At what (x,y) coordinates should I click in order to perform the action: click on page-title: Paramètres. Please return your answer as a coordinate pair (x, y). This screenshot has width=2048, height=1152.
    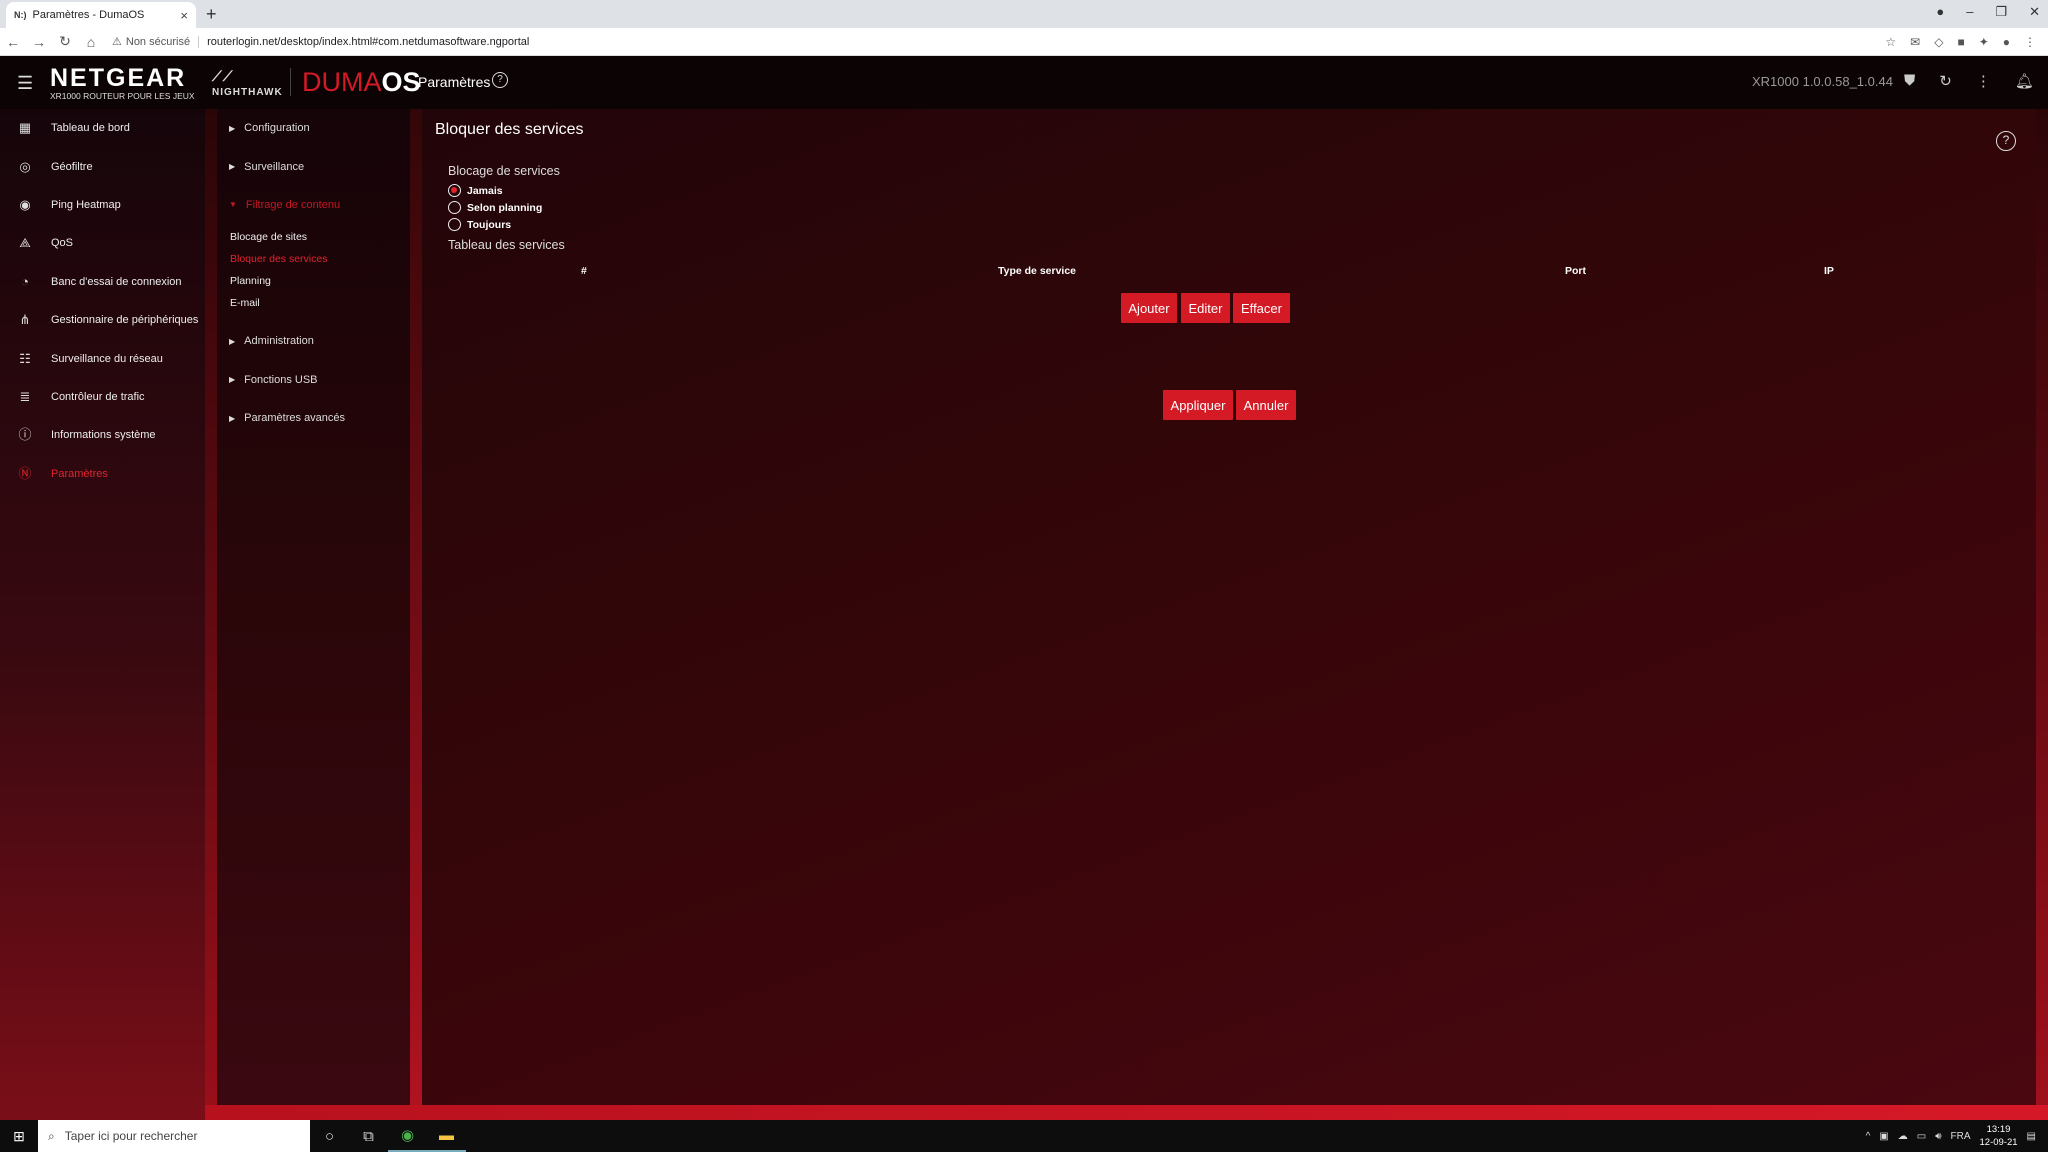
    Looking at the image, I should click on (454, 82).